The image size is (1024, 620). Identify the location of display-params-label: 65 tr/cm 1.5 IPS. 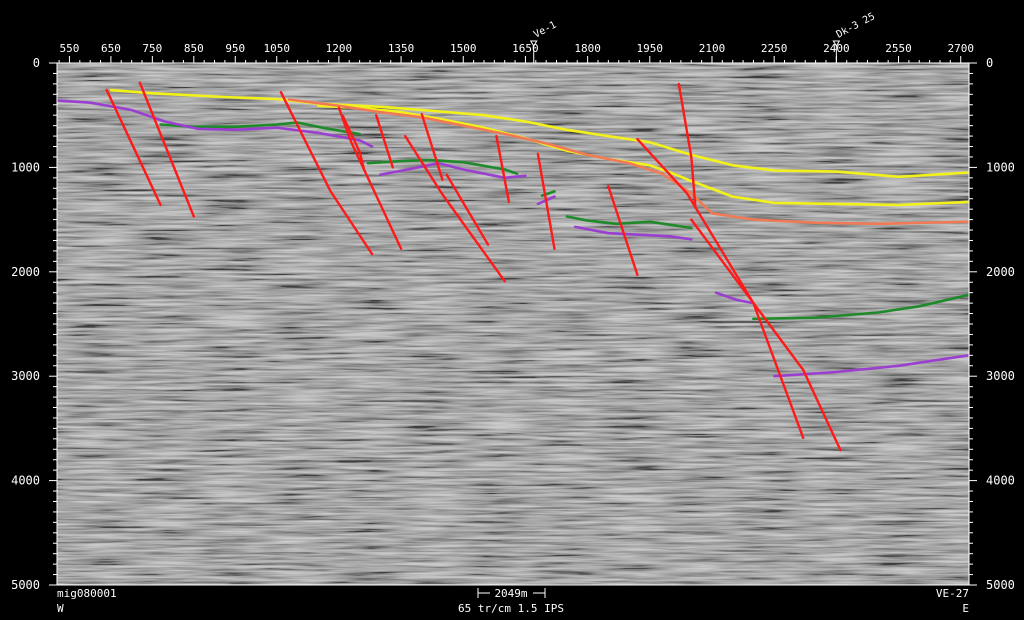
(511, 608).